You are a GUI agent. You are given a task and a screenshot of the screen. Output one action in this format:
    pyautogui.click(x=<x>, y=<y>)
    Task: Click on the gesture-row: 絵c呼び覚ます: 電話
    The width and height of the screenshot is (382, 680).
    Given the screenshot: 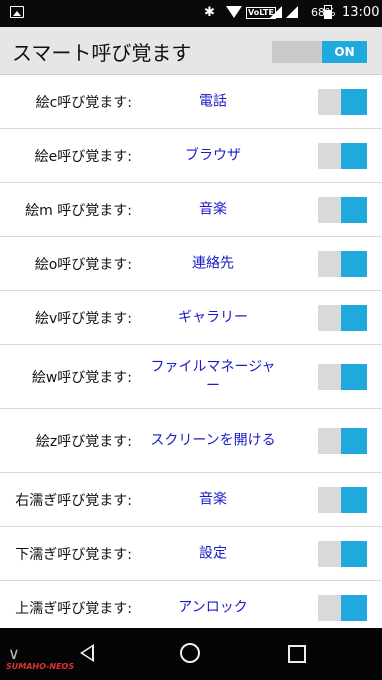 What is the action you would take?
    pyautogui.click(x=191, y=102)
    